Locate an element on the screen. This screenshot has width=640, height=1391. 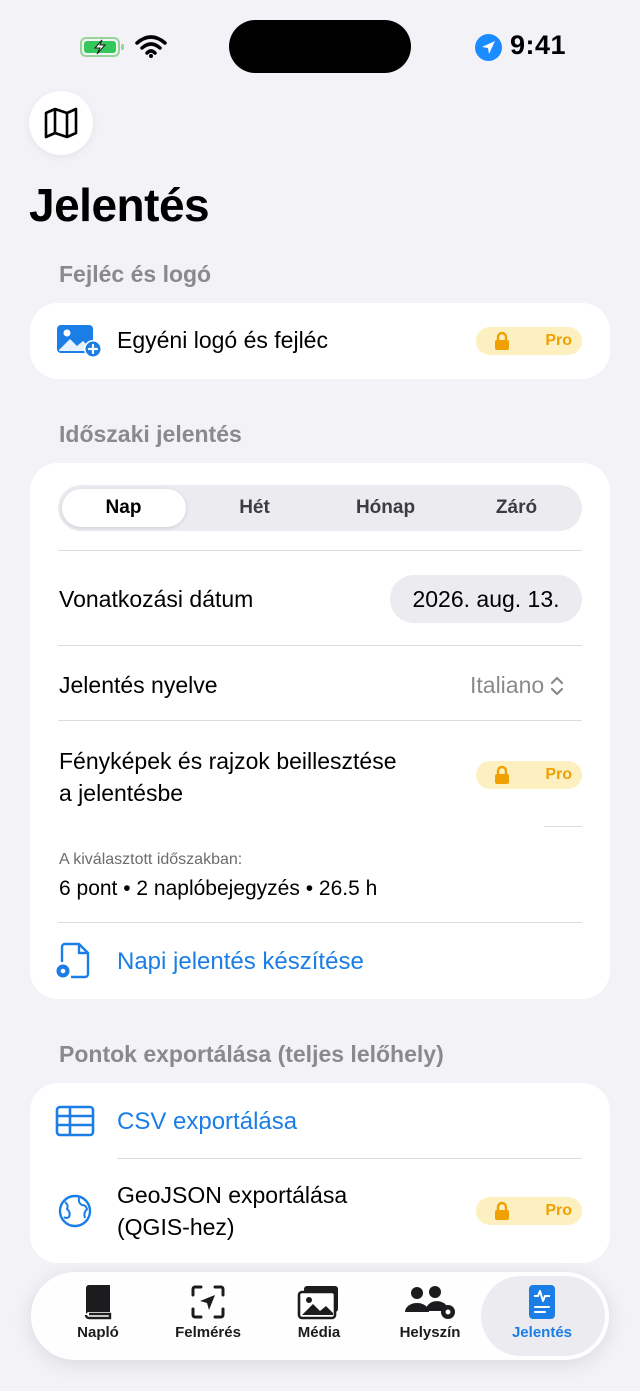
tab-jelentes: Jelentés is located at coordinates (542, 1316).